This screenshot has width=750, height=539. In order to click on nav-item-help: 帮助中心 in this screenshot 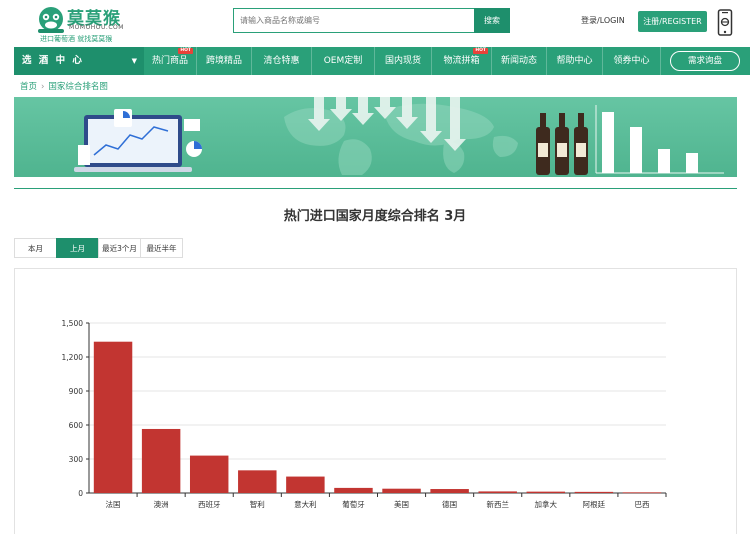, I will do `click(575, 61)`.